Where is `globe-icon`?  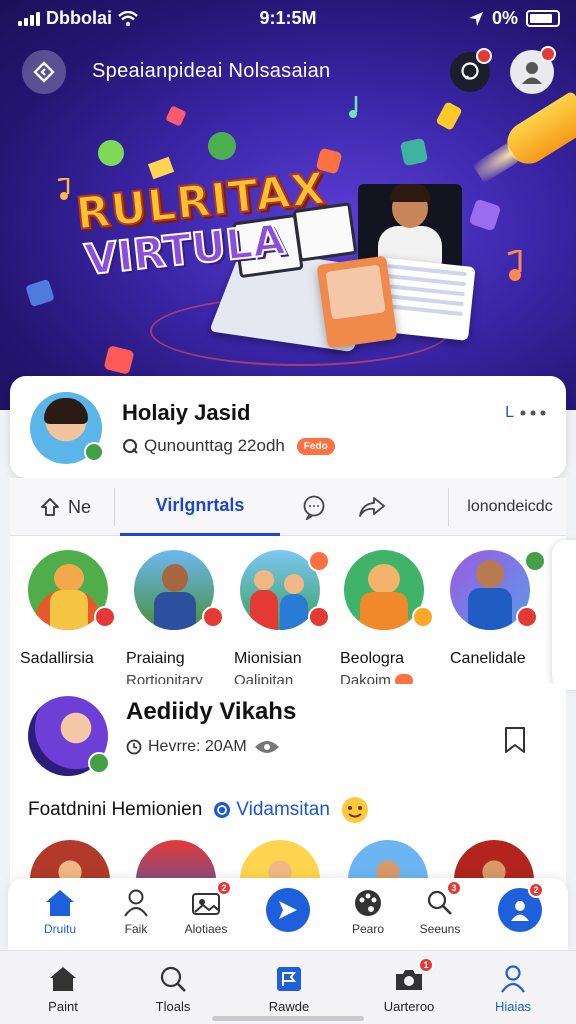 globe-icon is located at coordinates (222, 810).